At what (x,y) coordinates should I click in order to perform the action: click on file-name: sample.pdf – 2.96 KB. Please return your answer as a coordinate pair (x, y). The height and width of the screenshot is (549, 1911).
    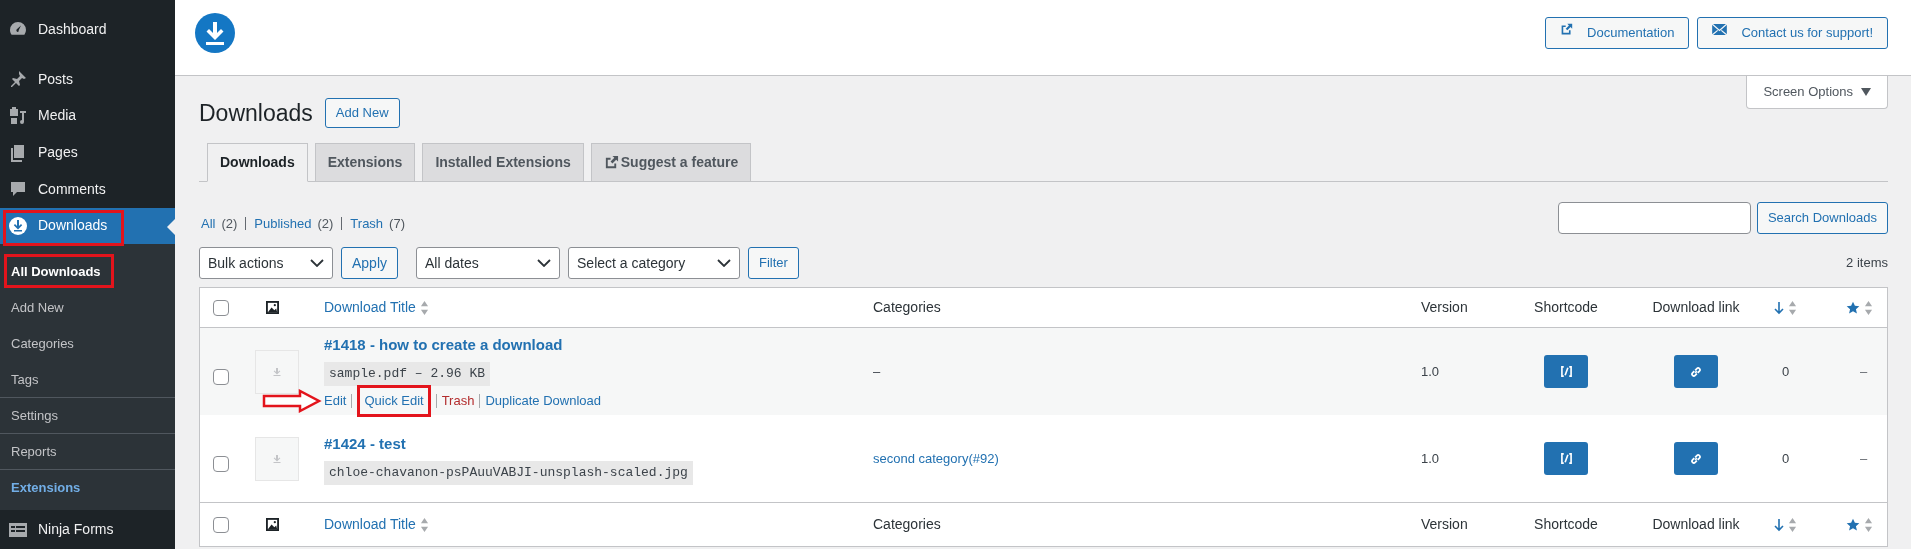
    Looking at the image, I should click on (407, 374).